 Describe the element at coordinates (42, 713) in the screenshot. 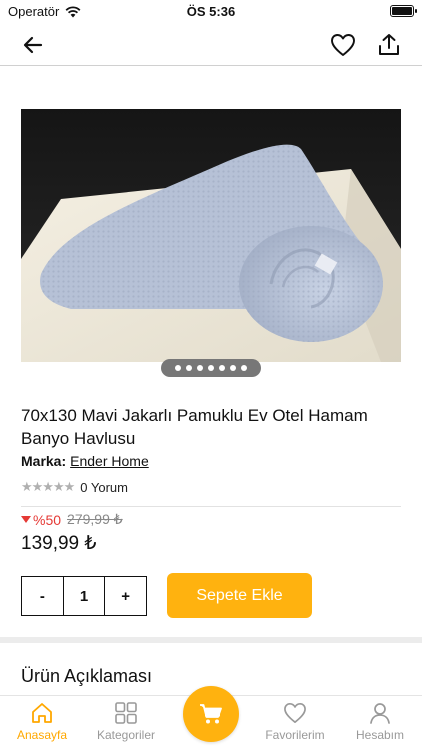

I see `home-icon` at that location.